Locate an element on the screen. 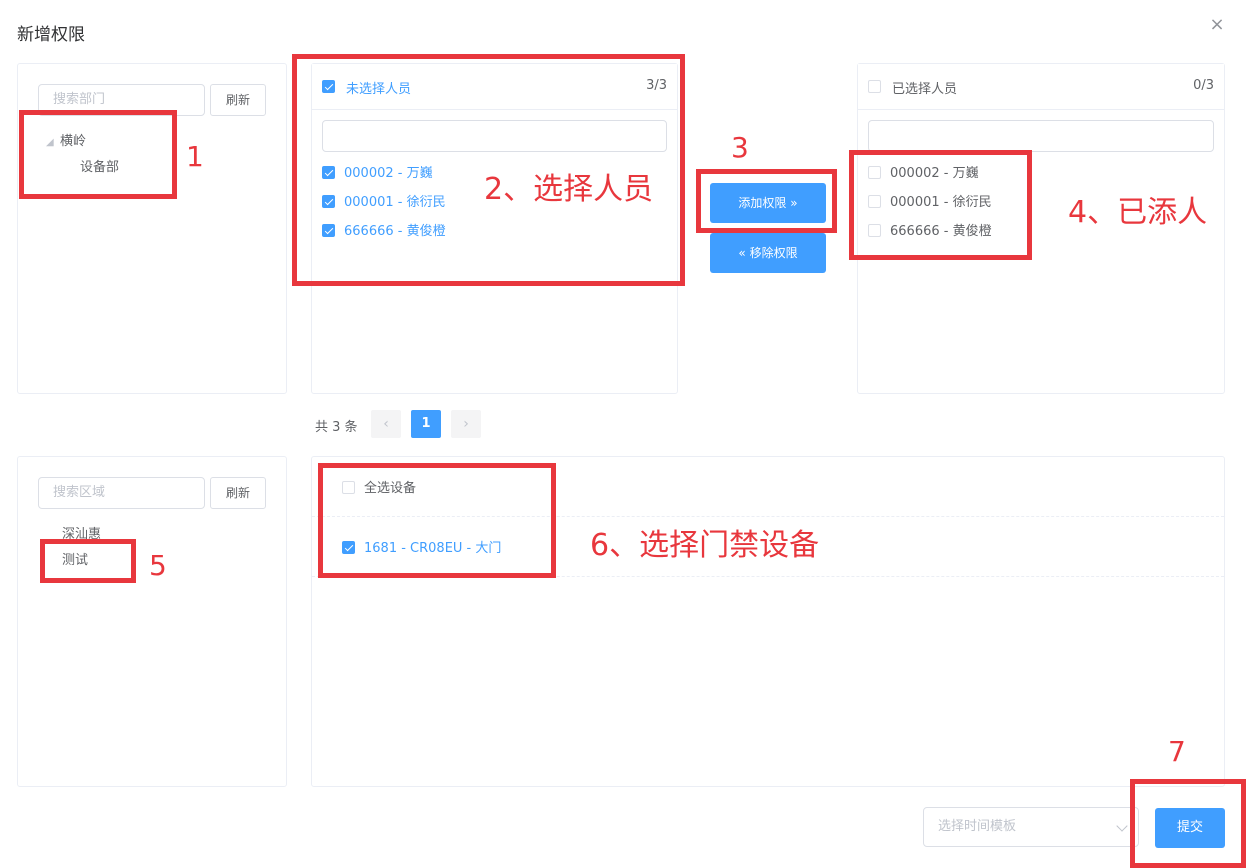 The height and width of the screenshot is (868, 1246). selected-header: 已选择人员 0/3 is located at coordinates (1041, 87).